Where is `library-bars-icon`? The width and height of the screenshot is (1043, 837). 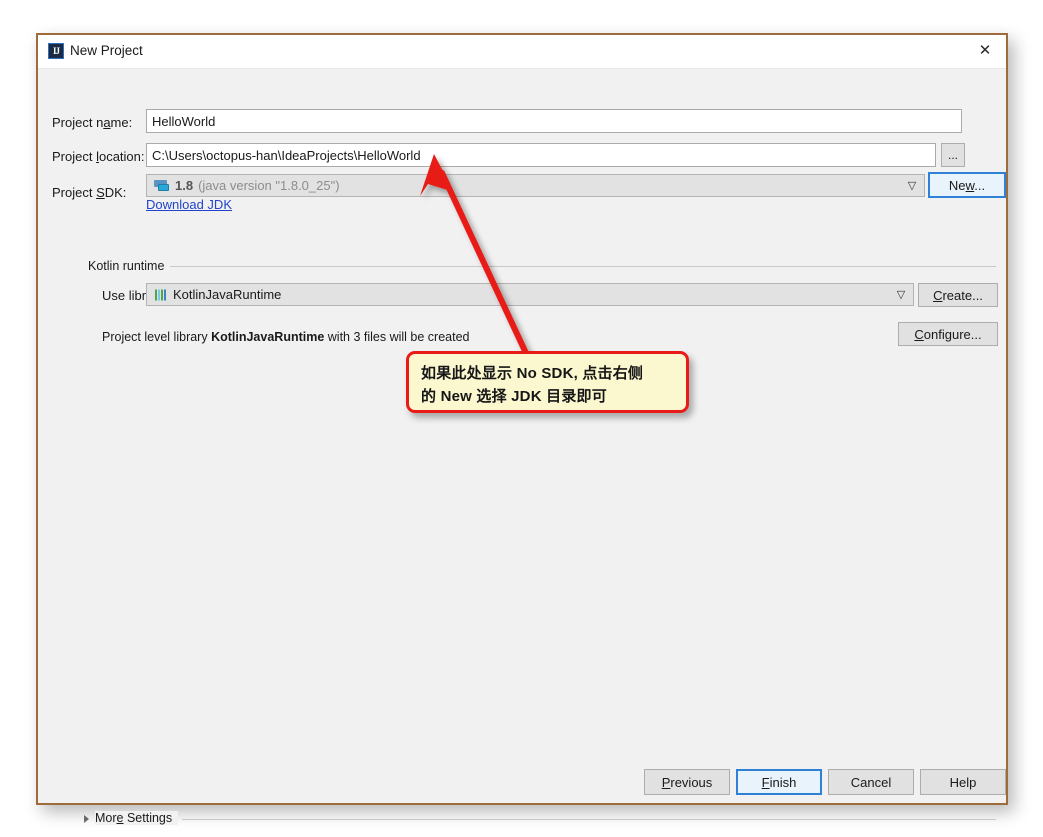
library-bars-icon is located at coordinates (161, 294).